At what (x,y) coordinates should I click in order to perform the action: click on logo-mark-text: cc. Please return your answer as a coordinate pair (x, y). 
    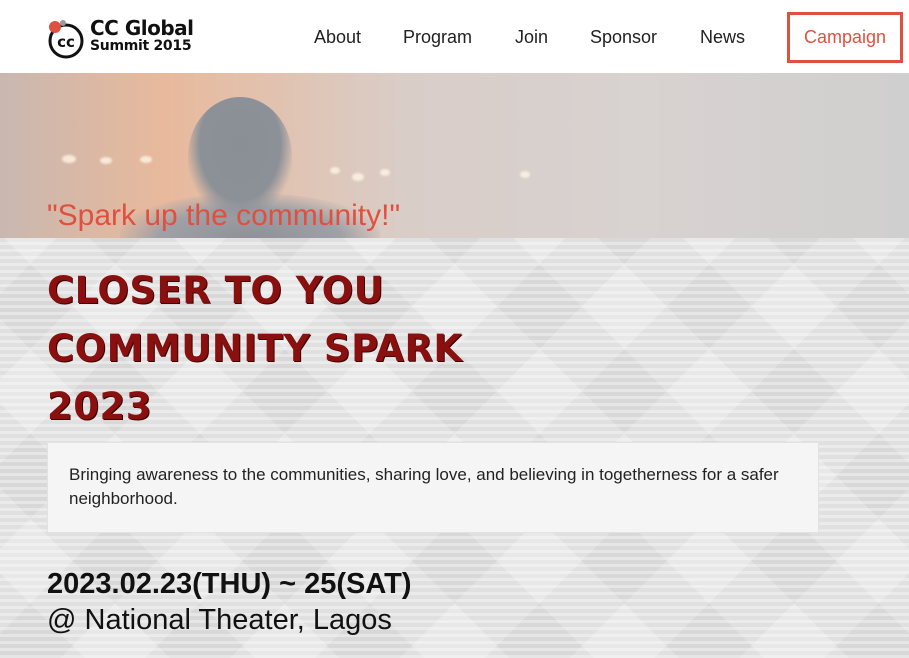
    Looking at the image, I should click on (66, 42).